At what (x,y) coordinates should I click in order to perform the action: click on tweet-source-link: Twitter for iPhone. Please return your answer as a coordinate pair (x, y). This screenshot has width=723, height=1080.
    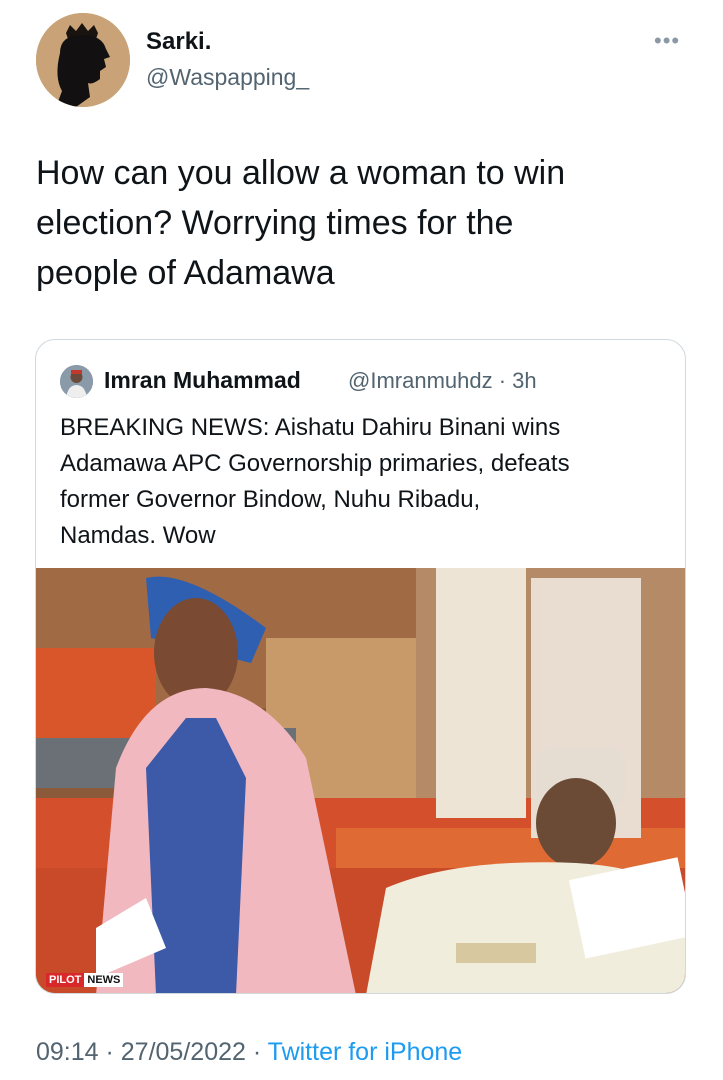
    Looking at the image, I should click on (365, 1052).